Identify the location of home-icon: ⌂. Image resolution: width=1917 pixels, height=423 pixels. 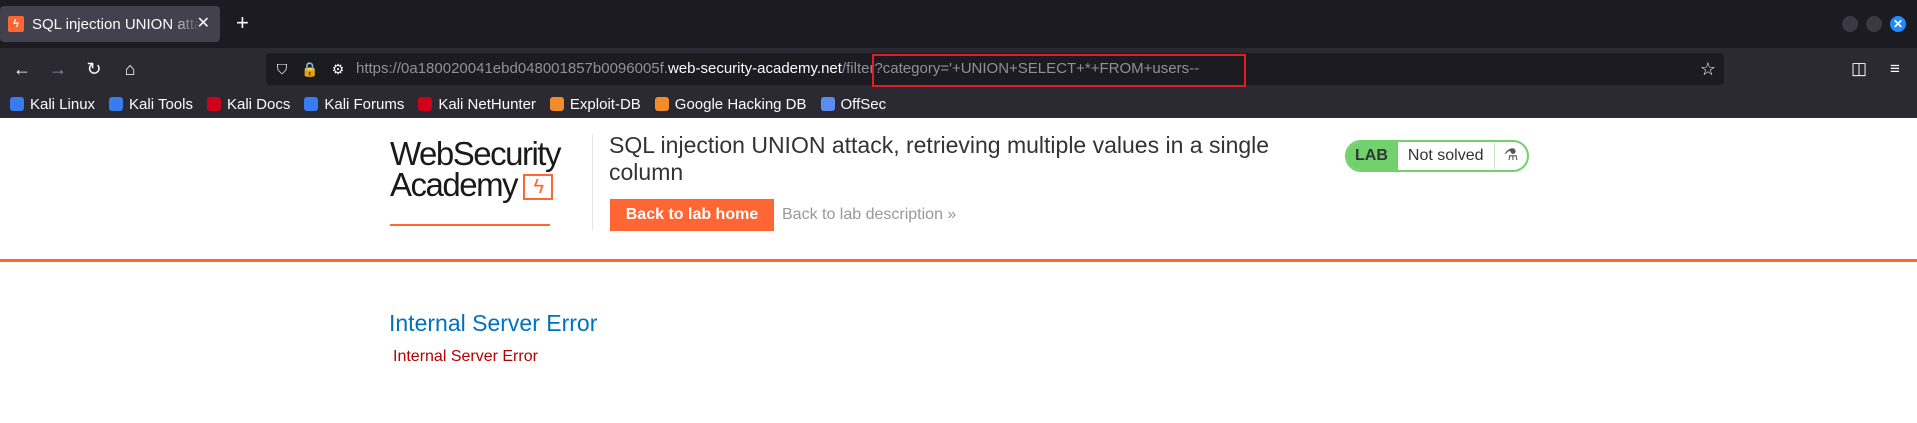
(130, 69).